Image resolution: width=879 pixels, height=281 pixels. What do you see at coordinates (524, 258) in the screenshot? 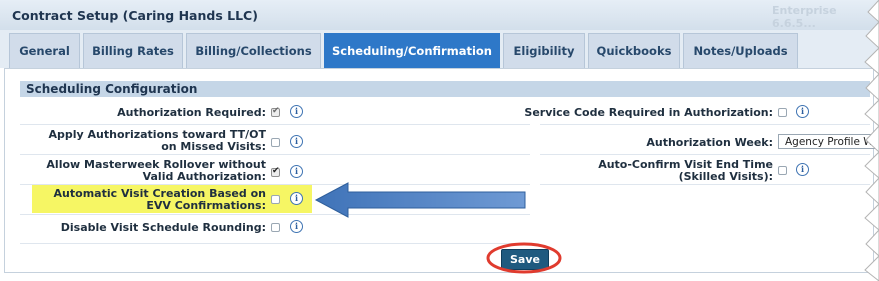
I see `callout-circle` at bounding box center [524, 258].